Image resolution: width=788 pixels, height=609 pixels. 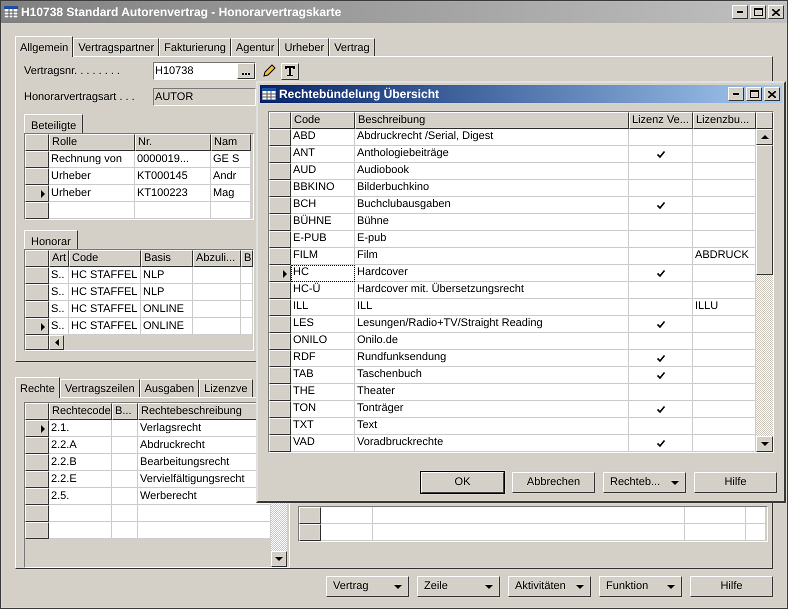 What do you see at coordinates (80, 411) in the screenshot?
I see `column-header: Rechtecode` at bounding box center [80, 411].